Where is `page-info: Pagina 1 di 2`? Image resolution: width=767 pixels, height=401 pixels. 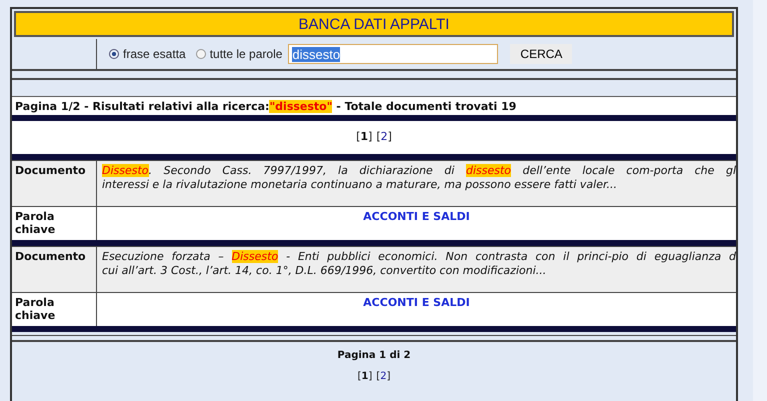
page-info: Pagina 1 di 2 is located at coordinates (374, 355).